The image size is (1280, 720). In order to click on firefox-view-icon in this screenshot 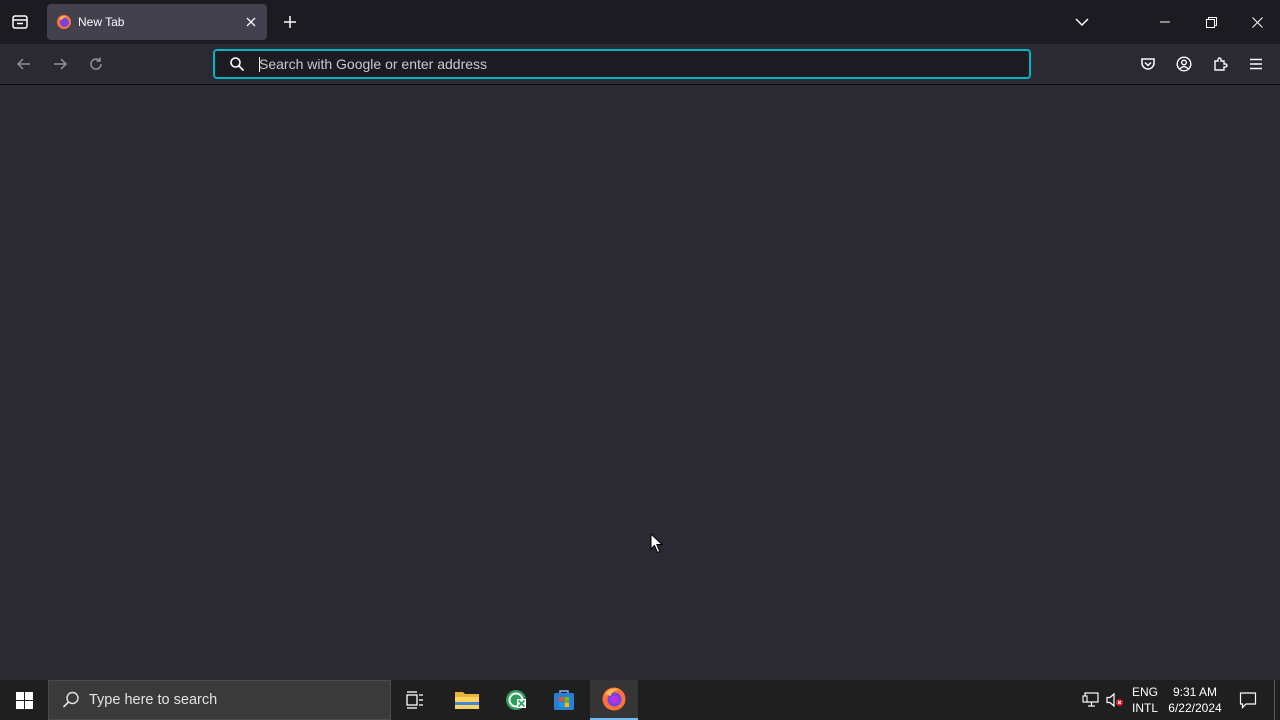, I will do `click(20, 22)`.